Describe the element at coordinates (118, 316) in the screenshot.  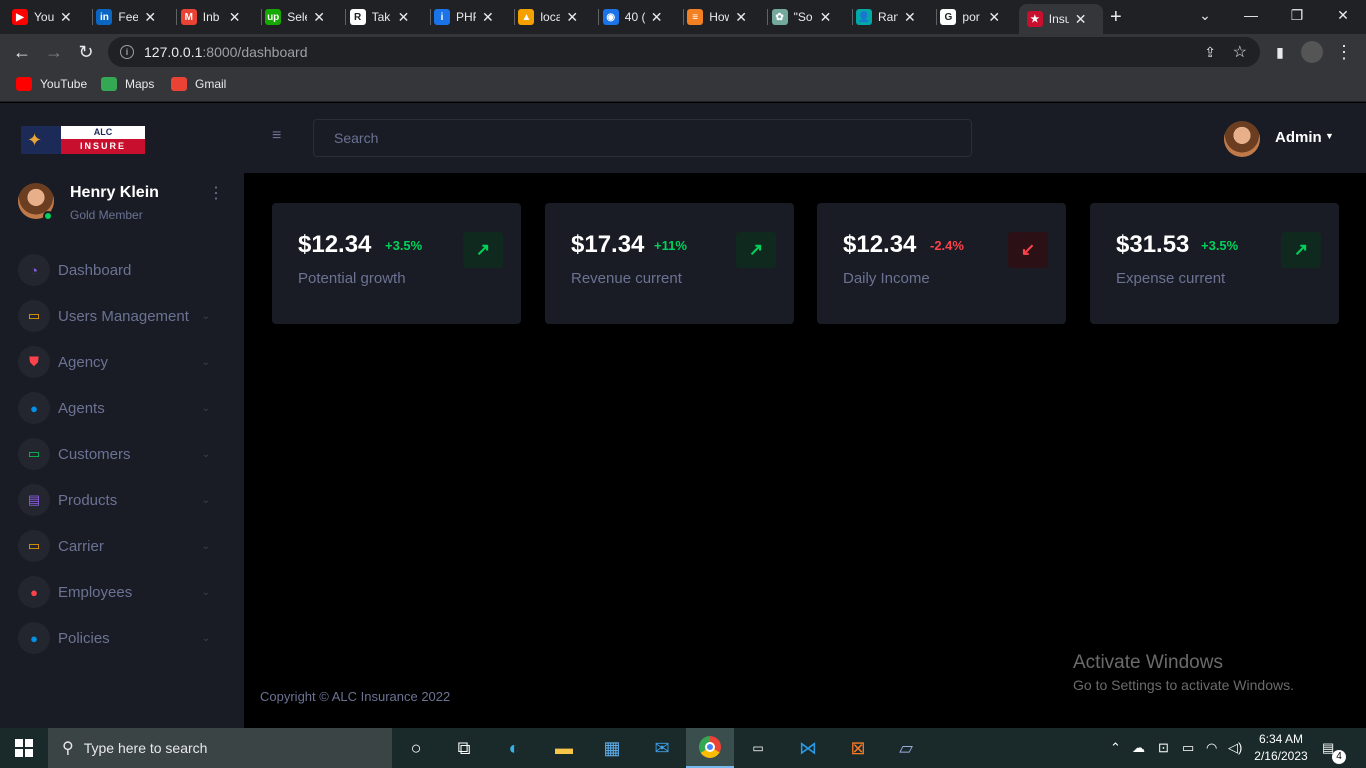
I see `sidebar-item-users-management: ▭ Users Management ⌄` at that location.